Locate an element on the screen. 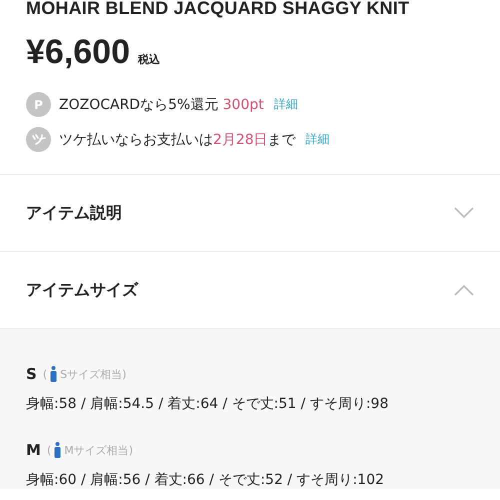  tax-note: 税込 is located at coordinates (149, 59).